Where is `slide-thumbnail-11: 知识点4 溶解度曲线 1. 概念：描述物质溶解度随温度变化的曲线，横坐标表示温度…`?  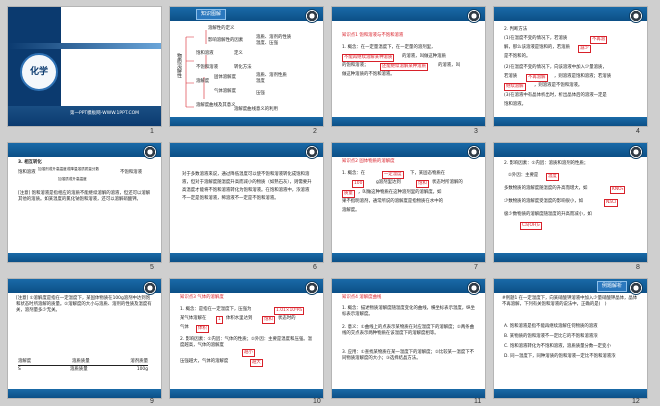
slide-thumbnail-11: 知识点4 溶解度曲线 1. 概念：描述物质溶解度随温度变化的曲线，横坐标表示温度… is located at coordinates (408, 338).